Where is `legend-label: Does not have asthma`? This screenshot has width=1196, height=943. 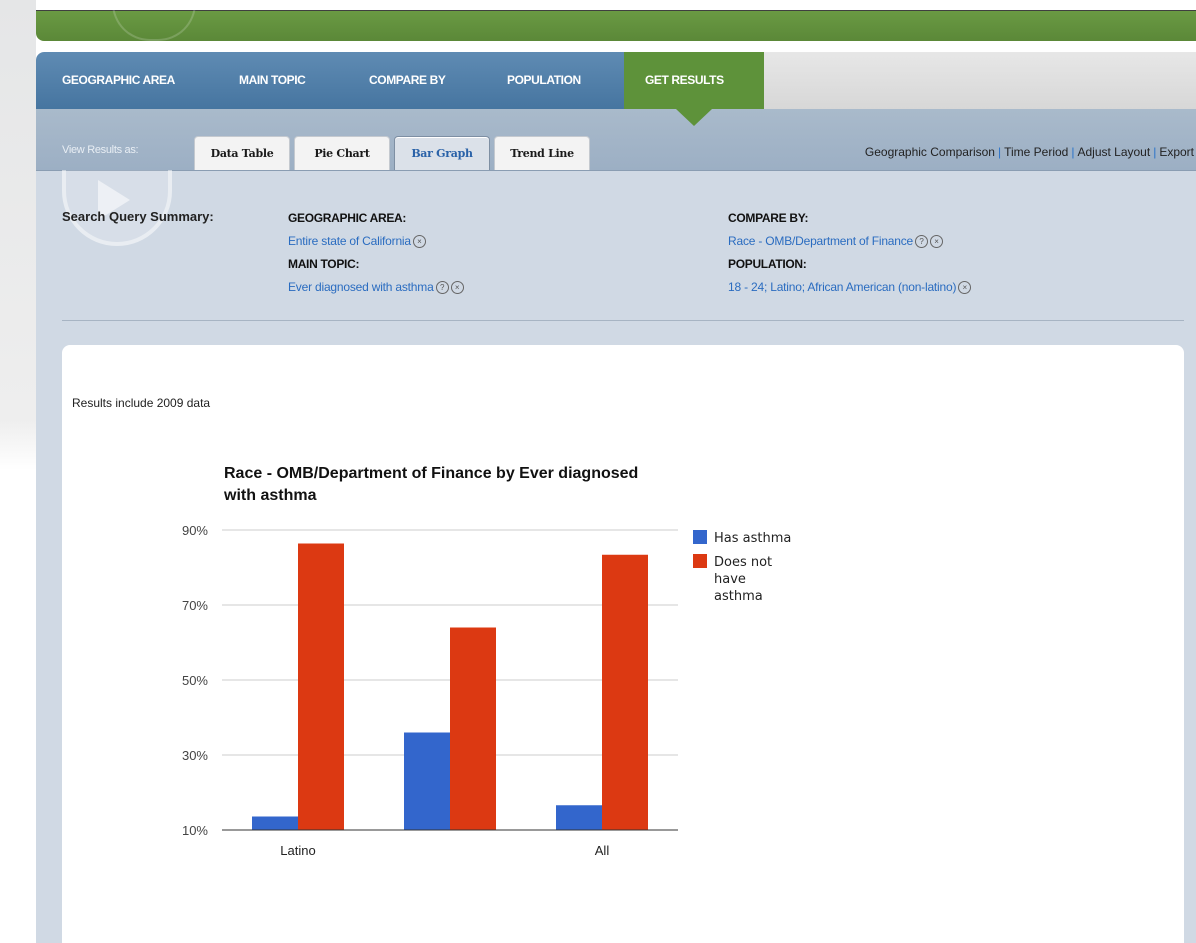 legend-label: Does not have asthma is located at coordinates (743, 579).